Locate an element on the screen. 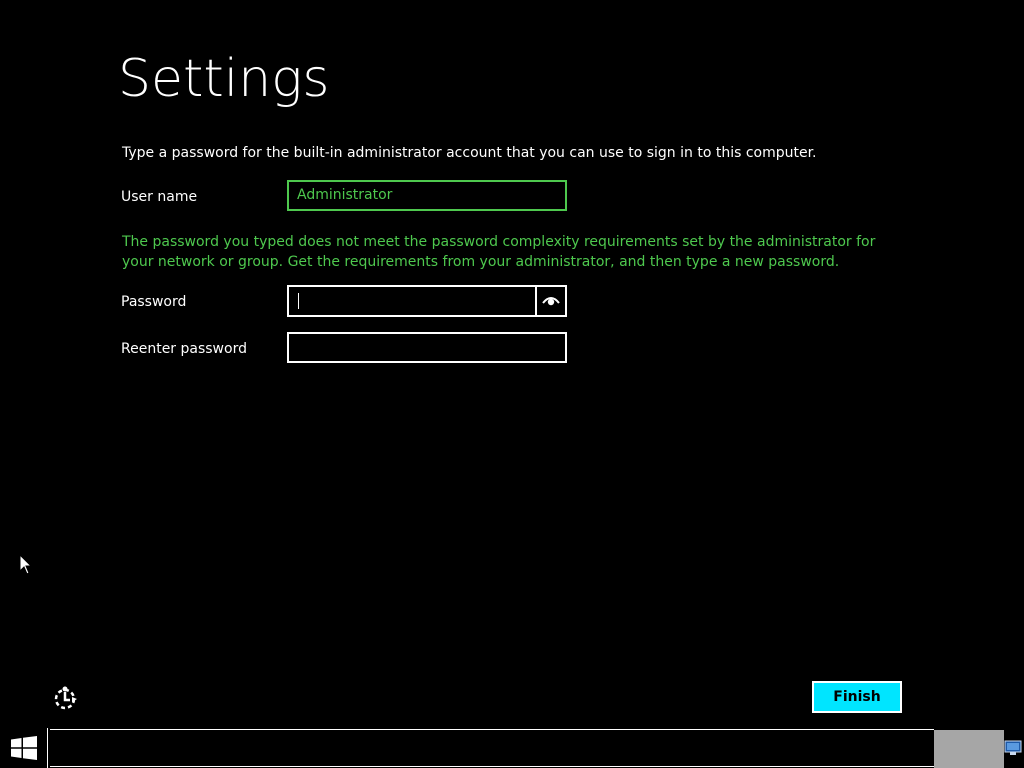  windows-logo-icon is located at coordinates (23, 748).